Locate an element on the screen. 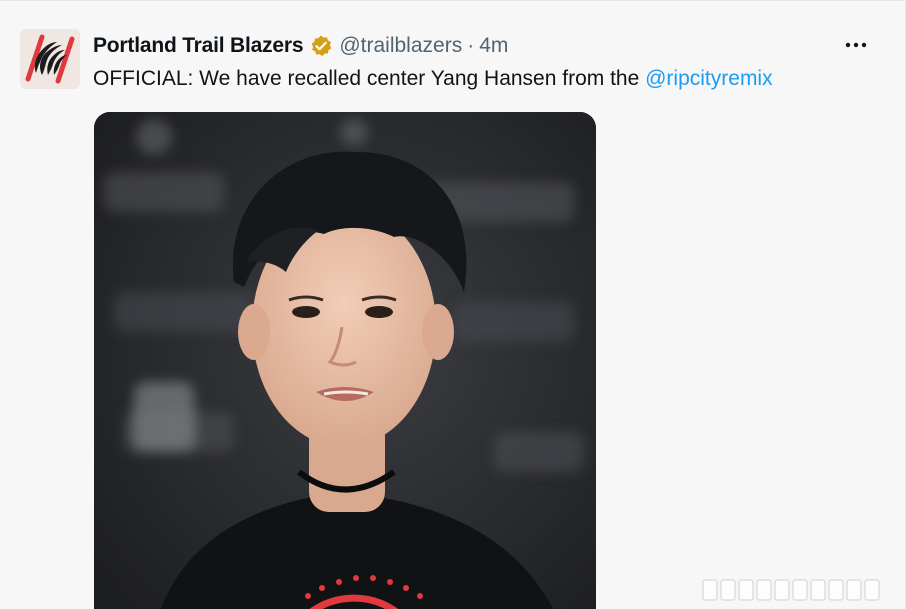  avatar is located at coordinates (50, 59).